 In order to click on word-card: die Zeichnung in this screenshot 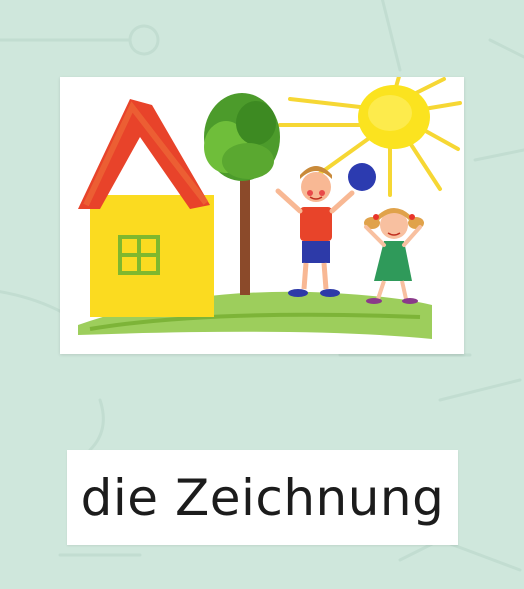, I will do `click(262, 497)`.